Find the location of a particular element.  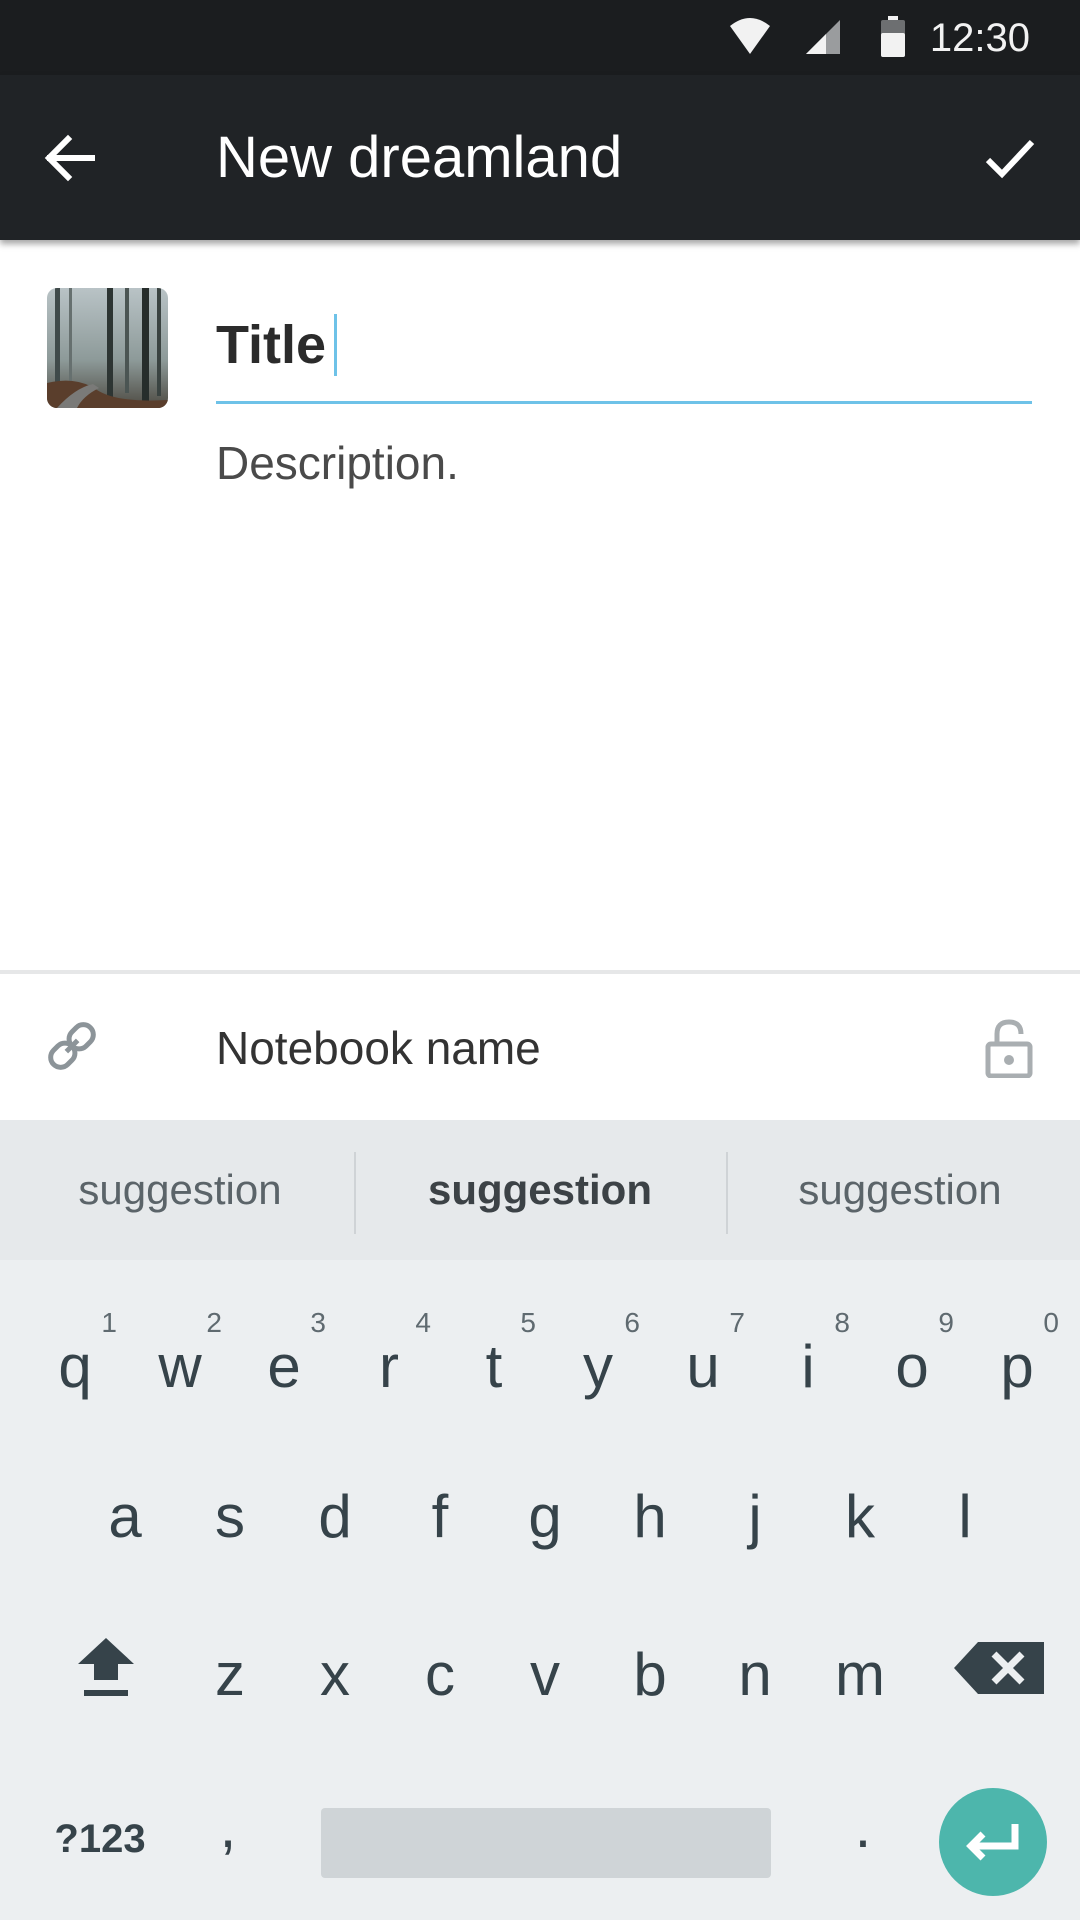

arrow-back-icon is located at coordinates (70, 158).